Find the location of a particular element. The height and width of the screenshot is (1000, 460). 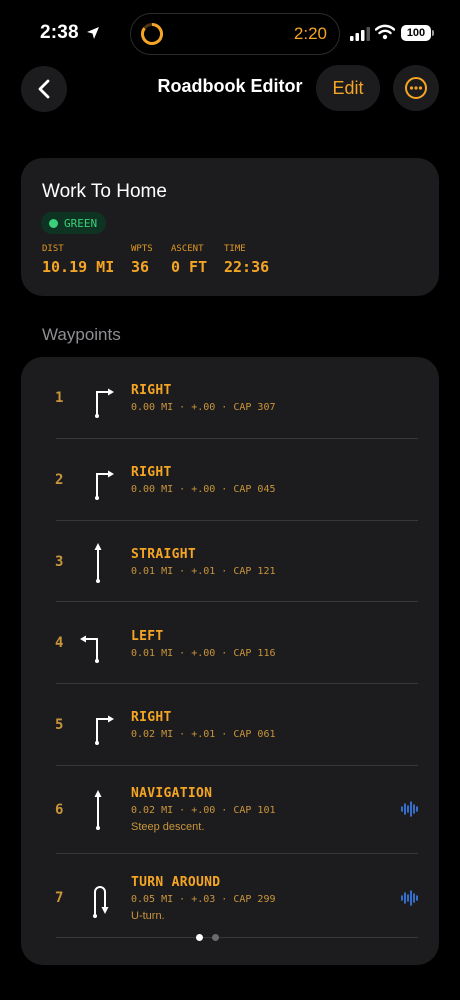

waypoint-number: 4 is located at coordinates (59, 643).